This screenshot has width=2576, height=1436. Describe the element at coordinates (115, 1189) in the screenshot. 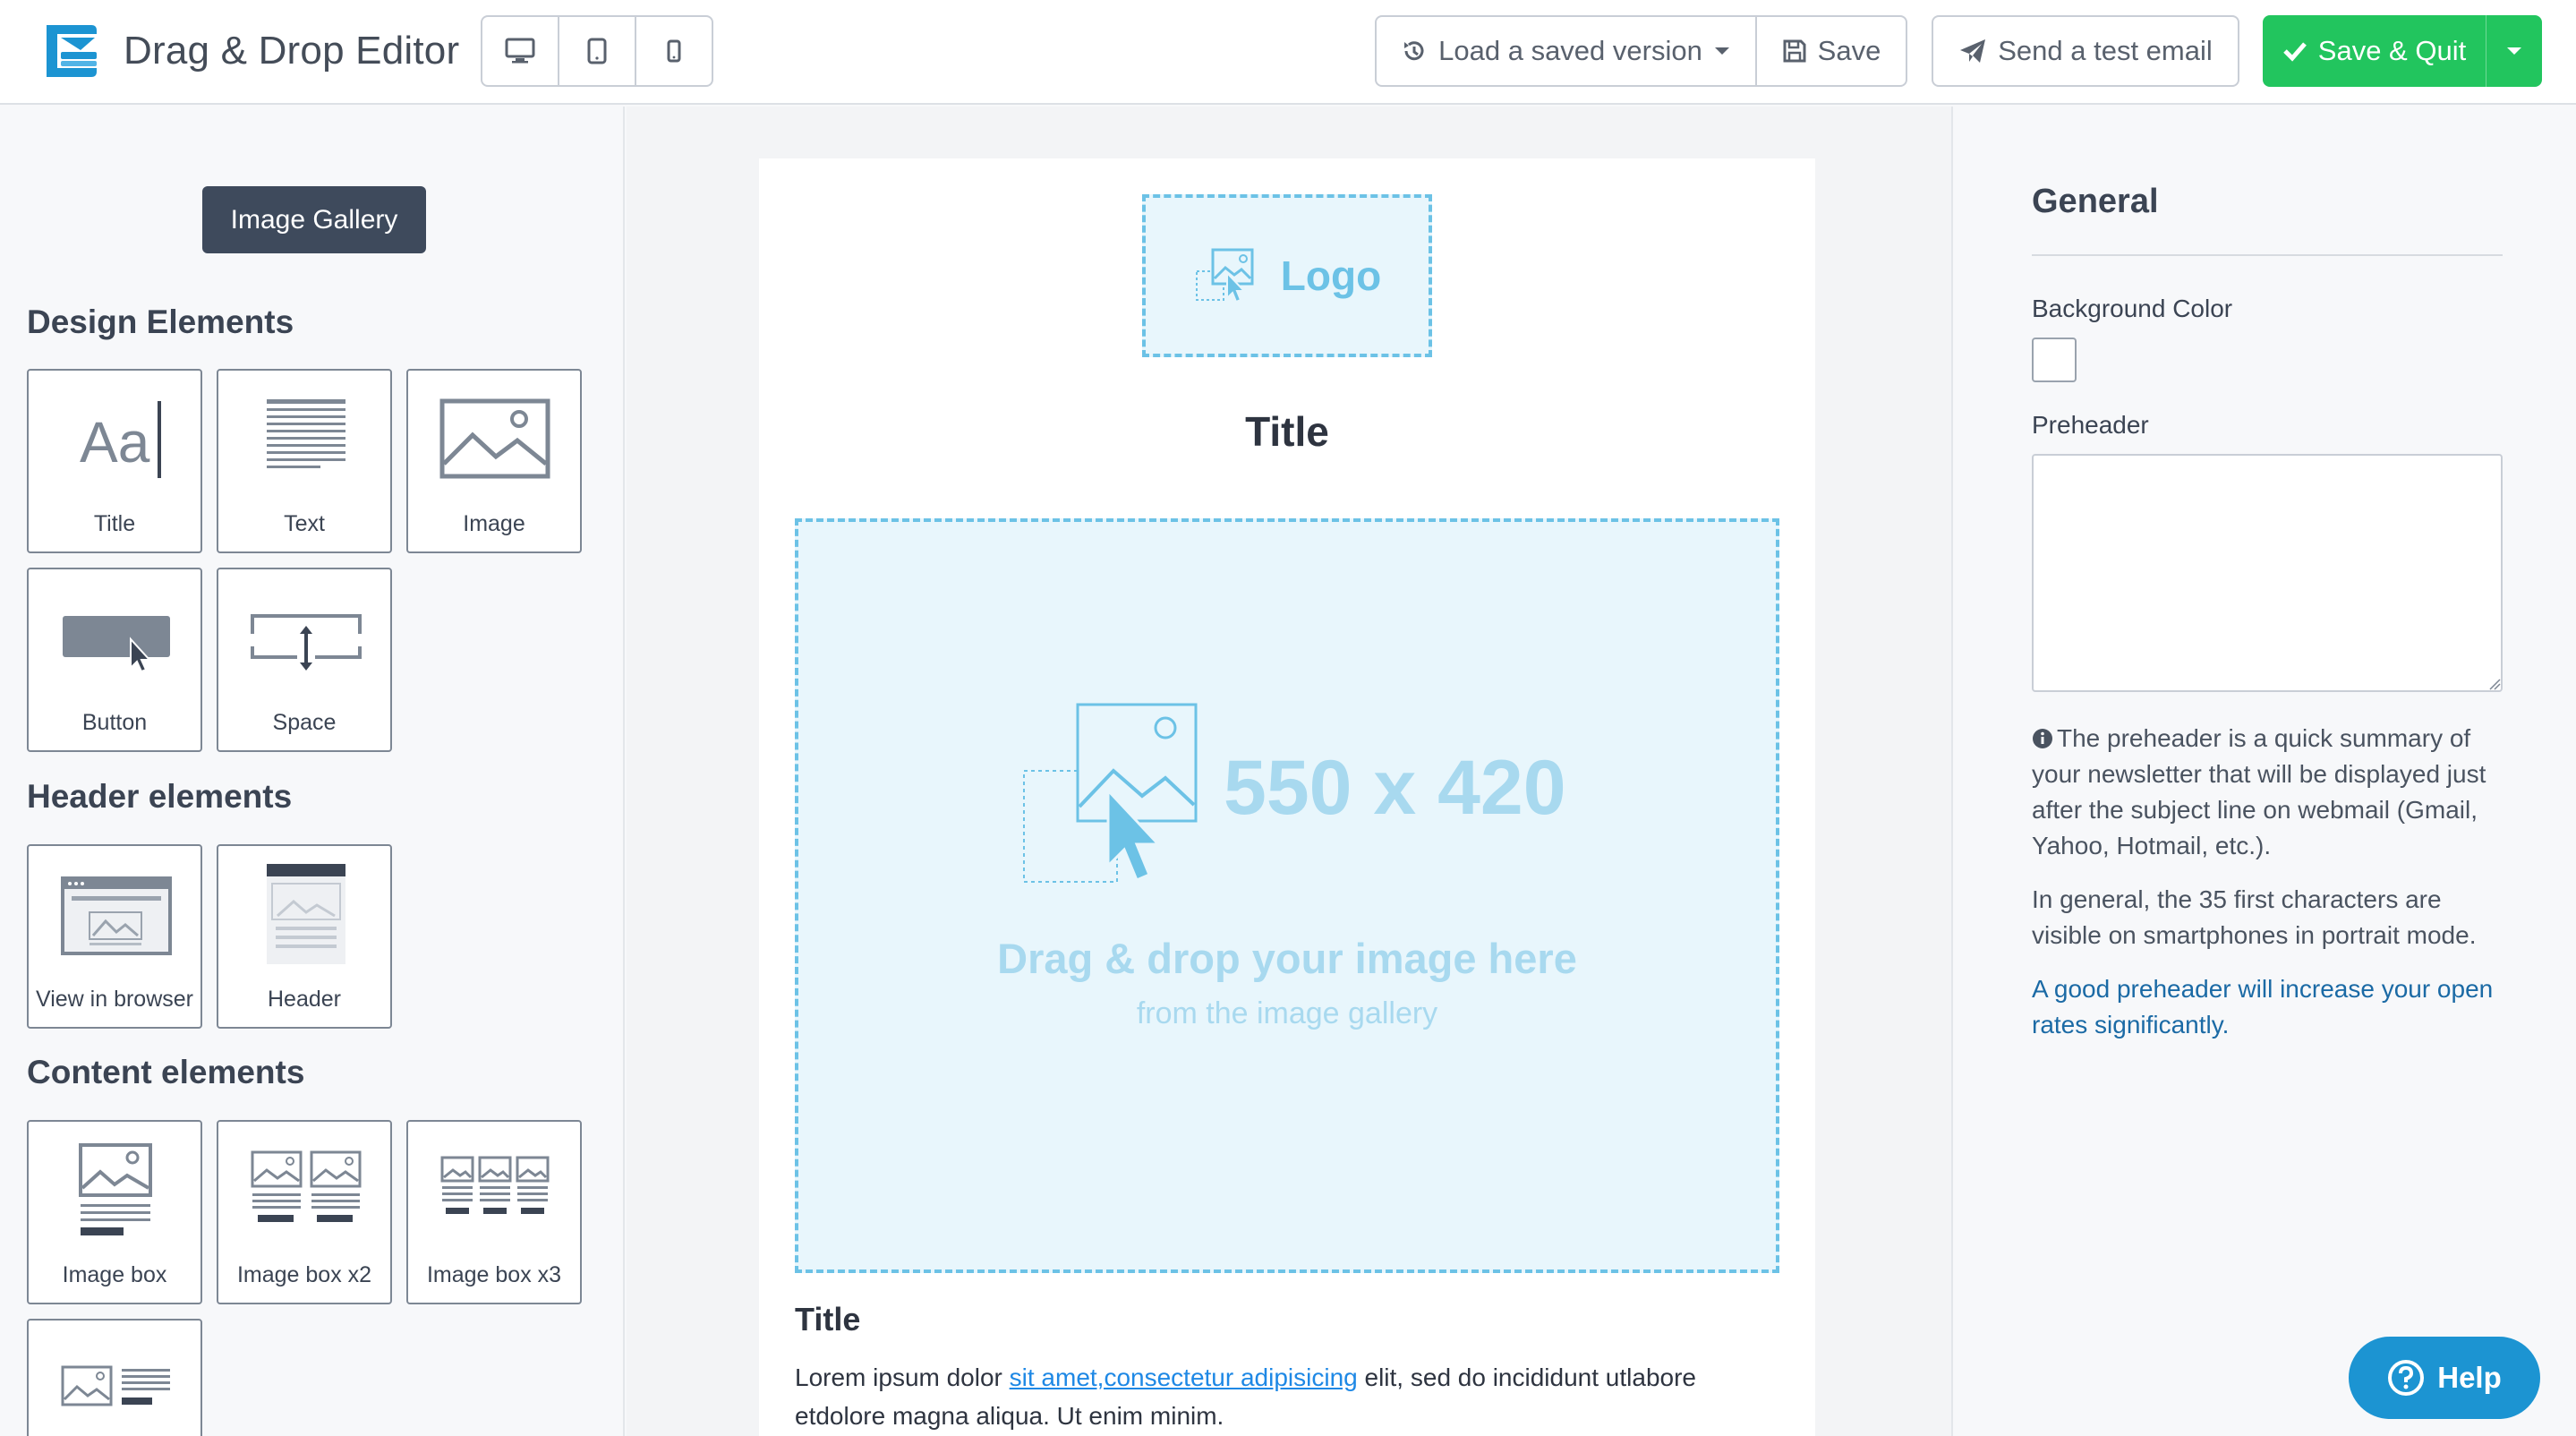

I see `image-box-icon` at that location.